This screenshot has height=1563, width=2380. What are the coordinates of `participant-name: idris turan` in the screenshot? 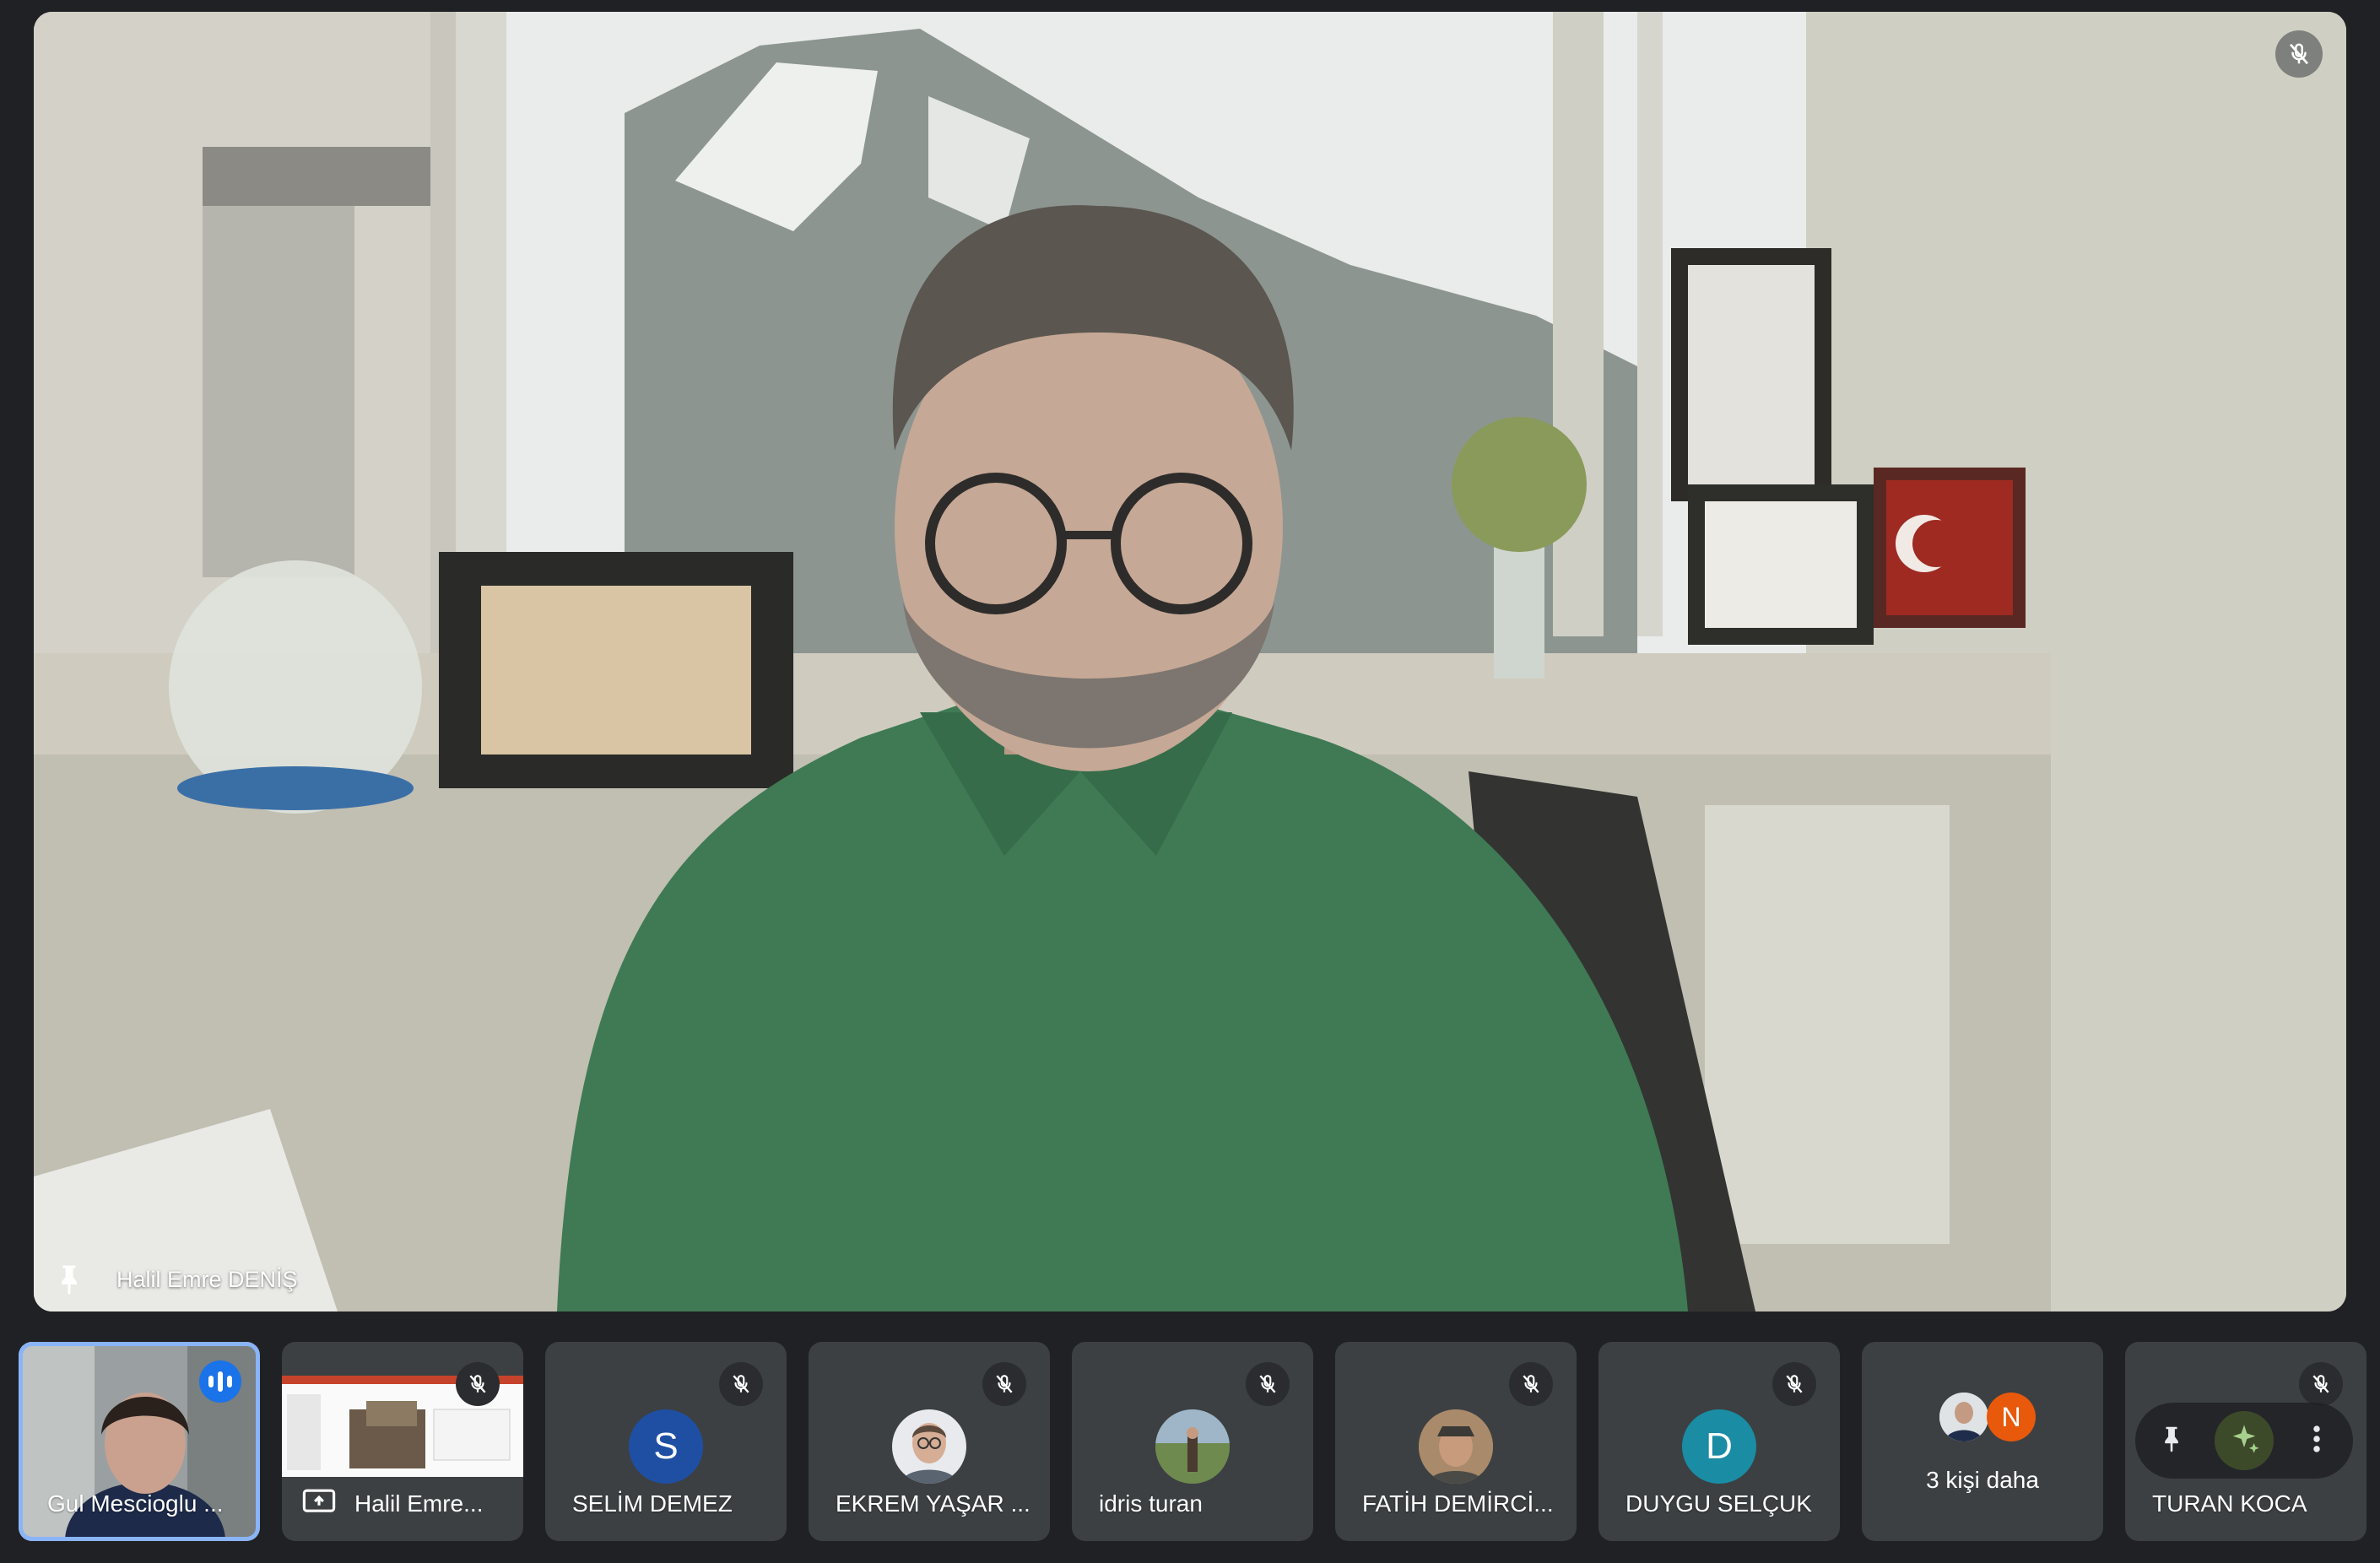 It's located at (1151, 1504).